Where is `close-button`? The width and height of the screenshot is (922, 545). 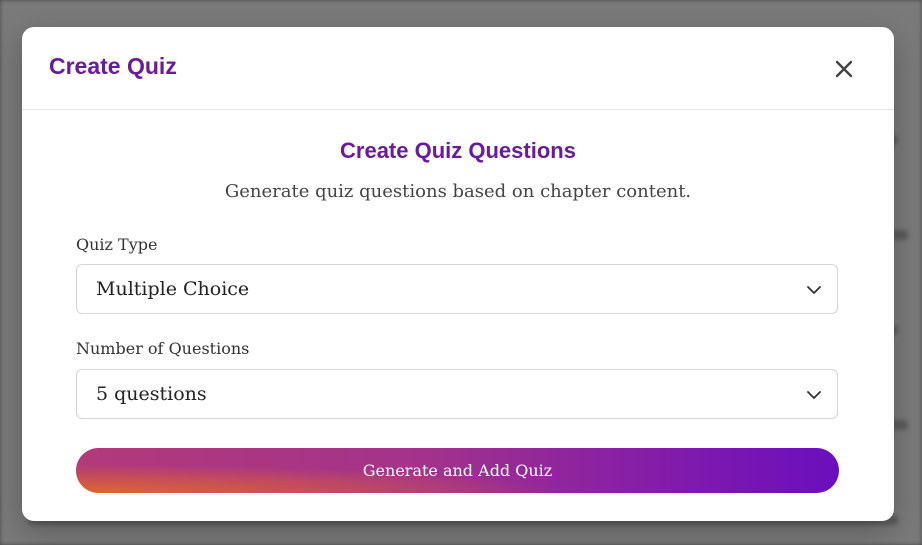 close-button is located at coordinates (844, 69).